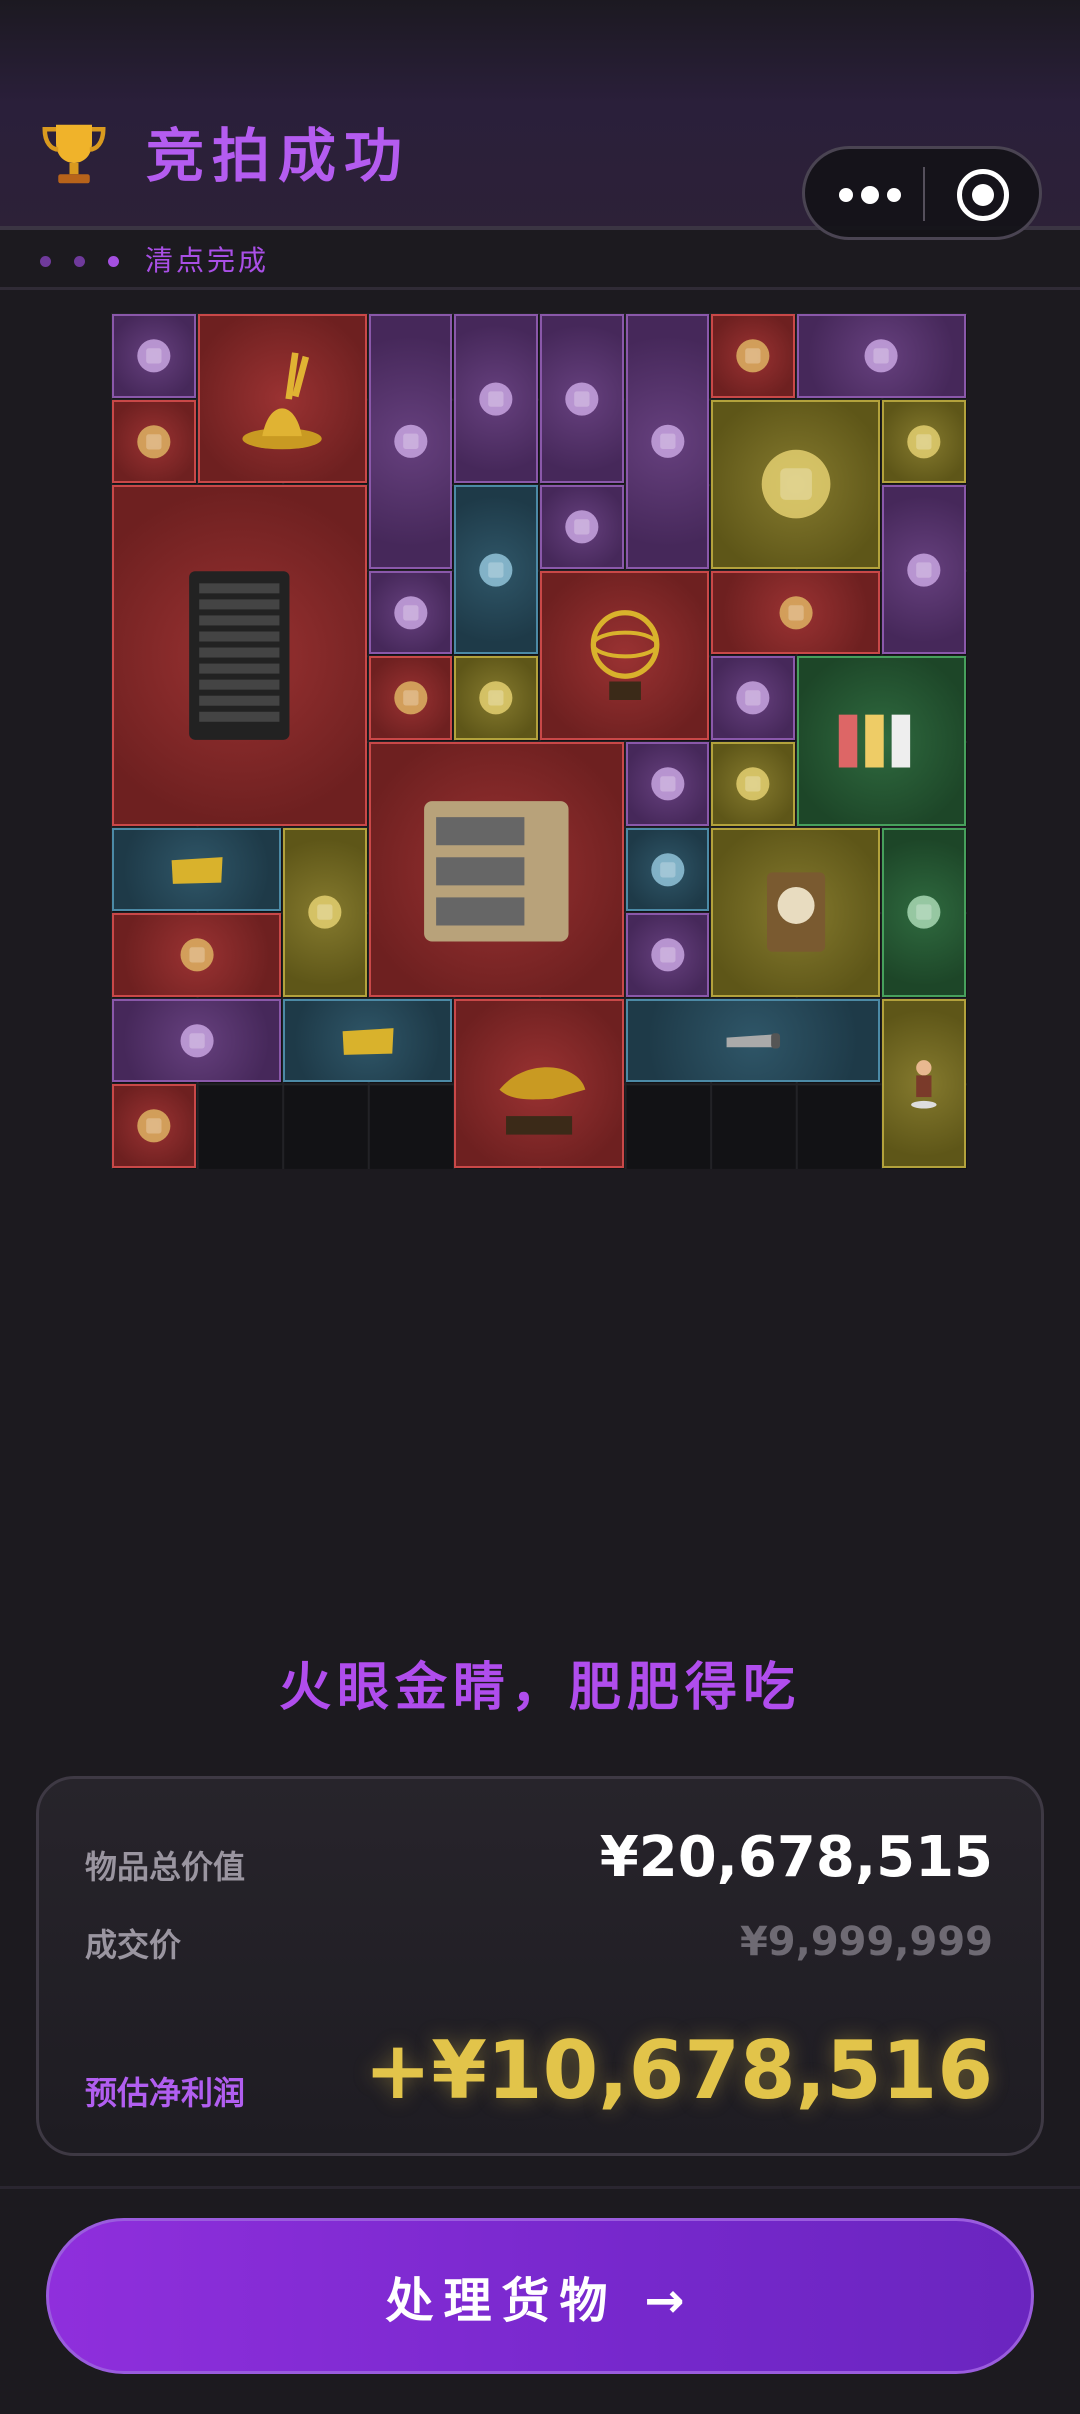  Describe the element at coordinates (165, 1867) in the screenshot. I see `total-value-label: 物品总价值` at that location.